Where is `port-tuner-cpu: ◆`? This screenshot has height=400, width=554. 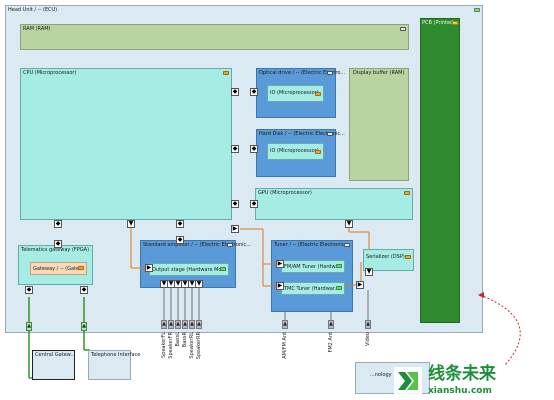 port-tuner-cpu: ◆ is located at coordinates (180, 240).